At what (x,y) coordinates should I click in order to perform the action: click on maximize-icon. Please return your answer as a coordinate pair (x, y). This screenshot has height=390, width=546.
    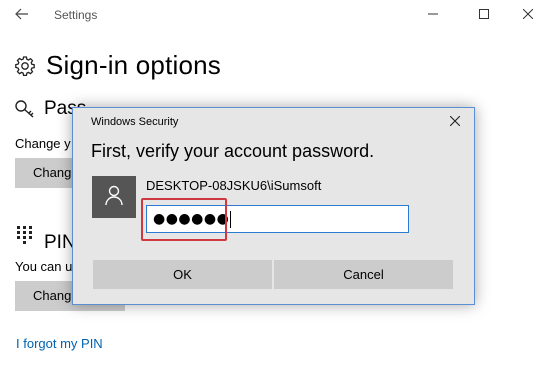
    Looking at the image, I should click on (484, 15).